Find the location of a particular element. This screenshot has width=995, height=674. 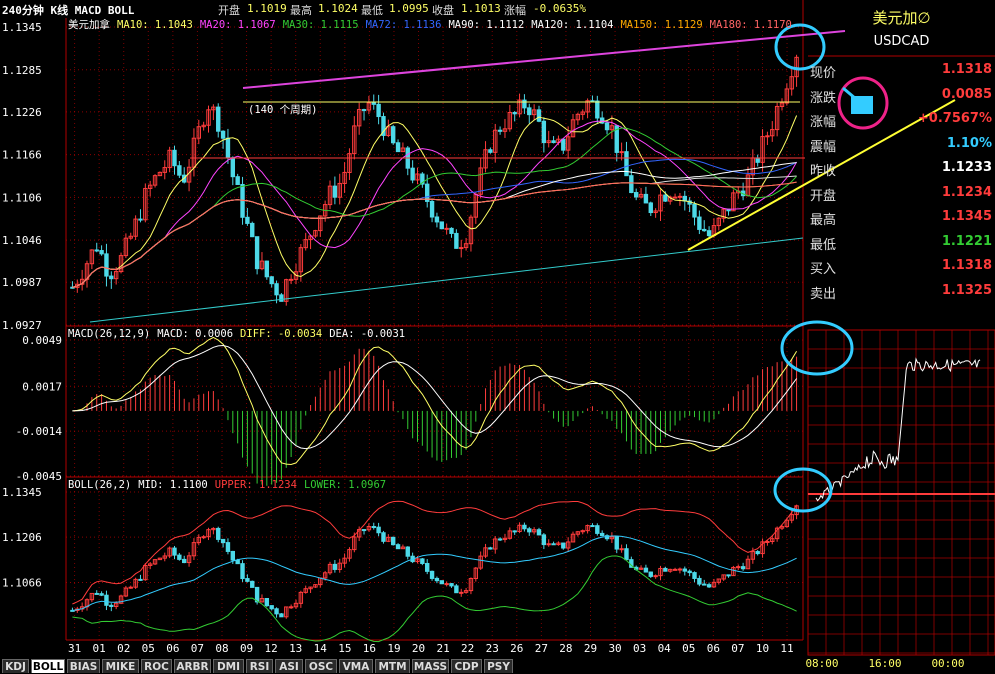

boll-upper-line is located at coordinates (435, 552).